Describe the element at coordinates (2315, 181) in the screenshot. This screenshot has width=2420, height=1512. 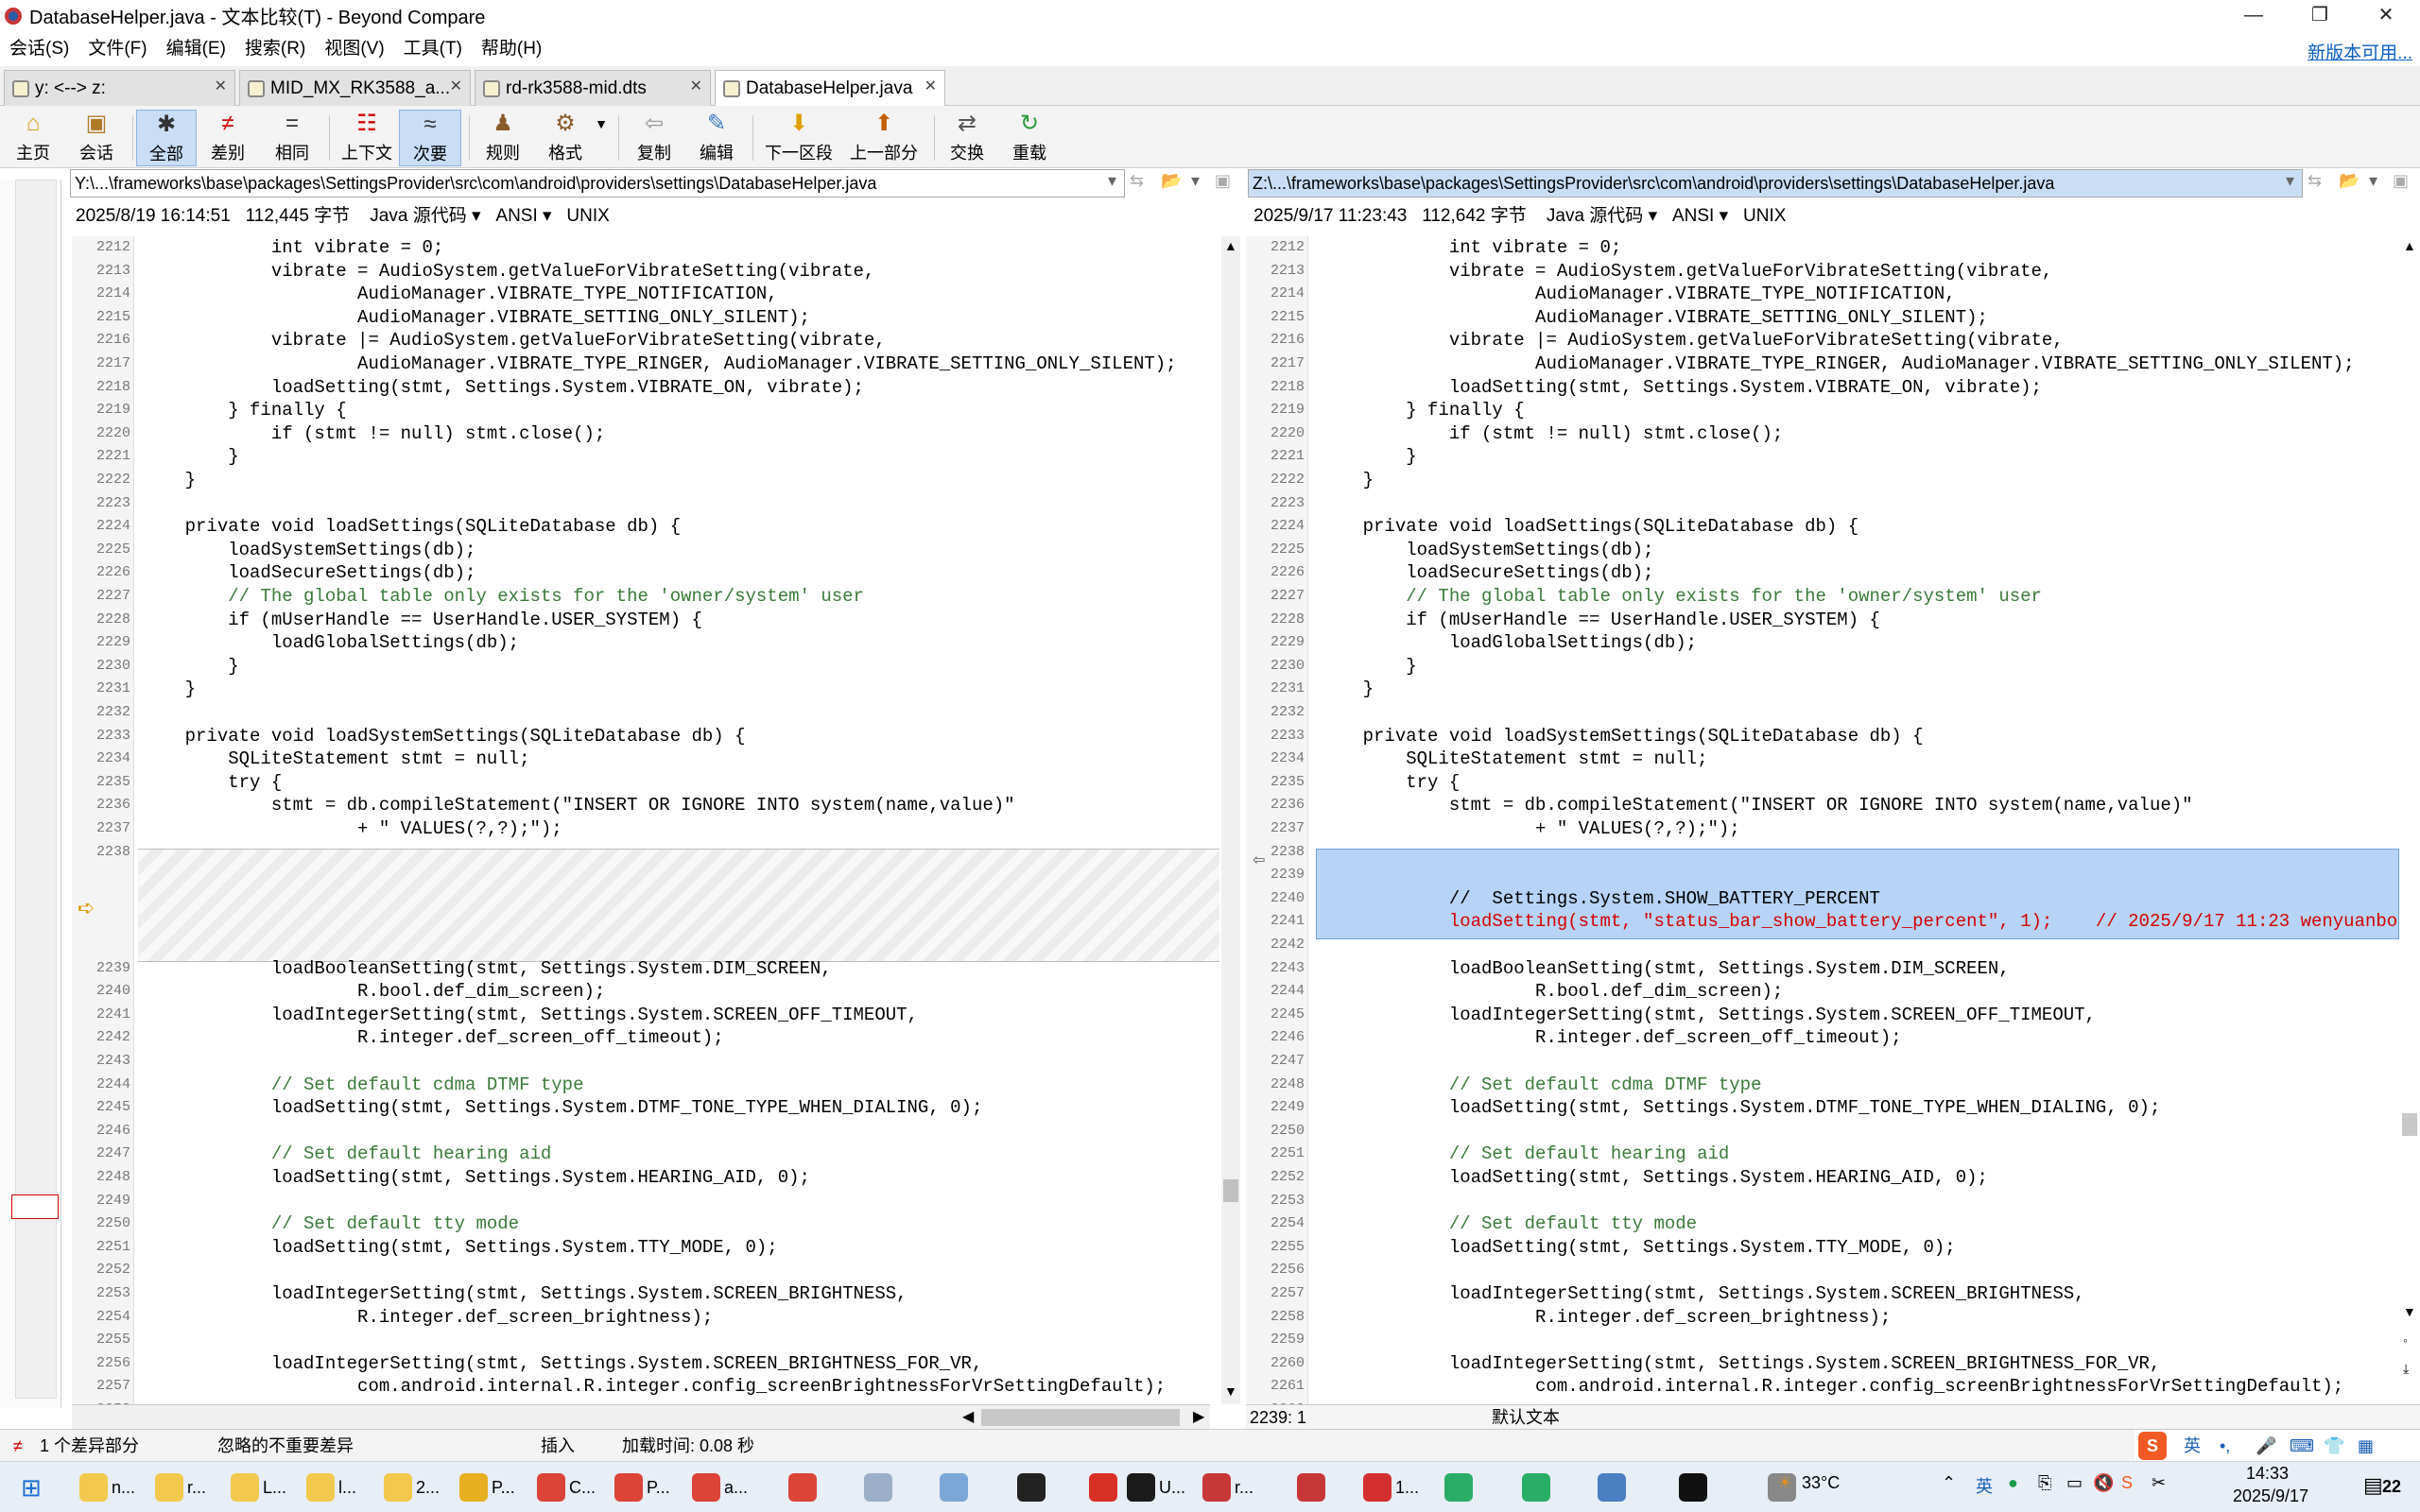
I see `right-history-icon: ⇆` at that location.